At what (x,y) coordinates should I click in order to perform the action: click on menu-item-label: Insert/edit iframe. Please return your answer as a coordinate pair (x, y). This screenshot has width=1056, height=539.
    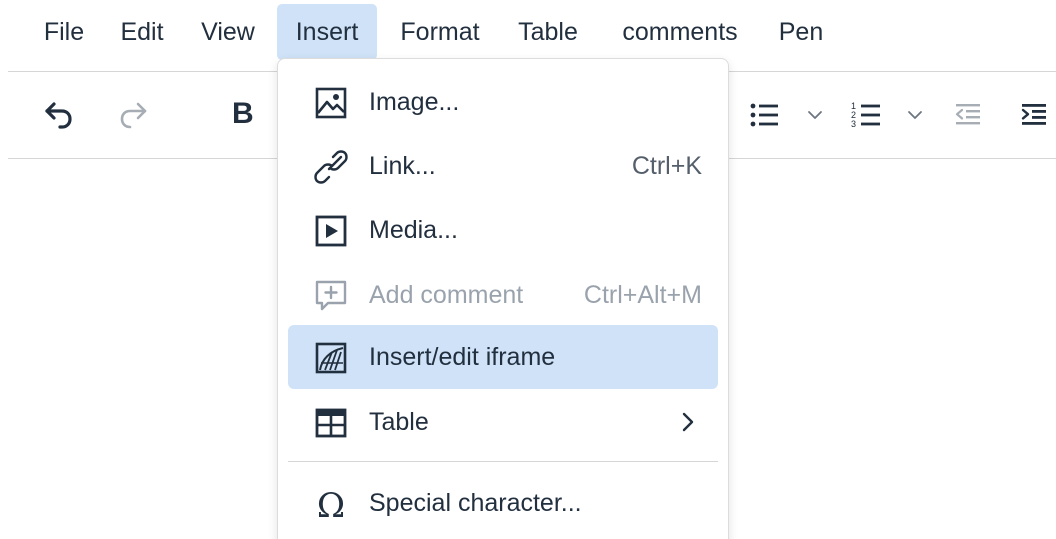
    Looking at the image, I should click on (462, 357).